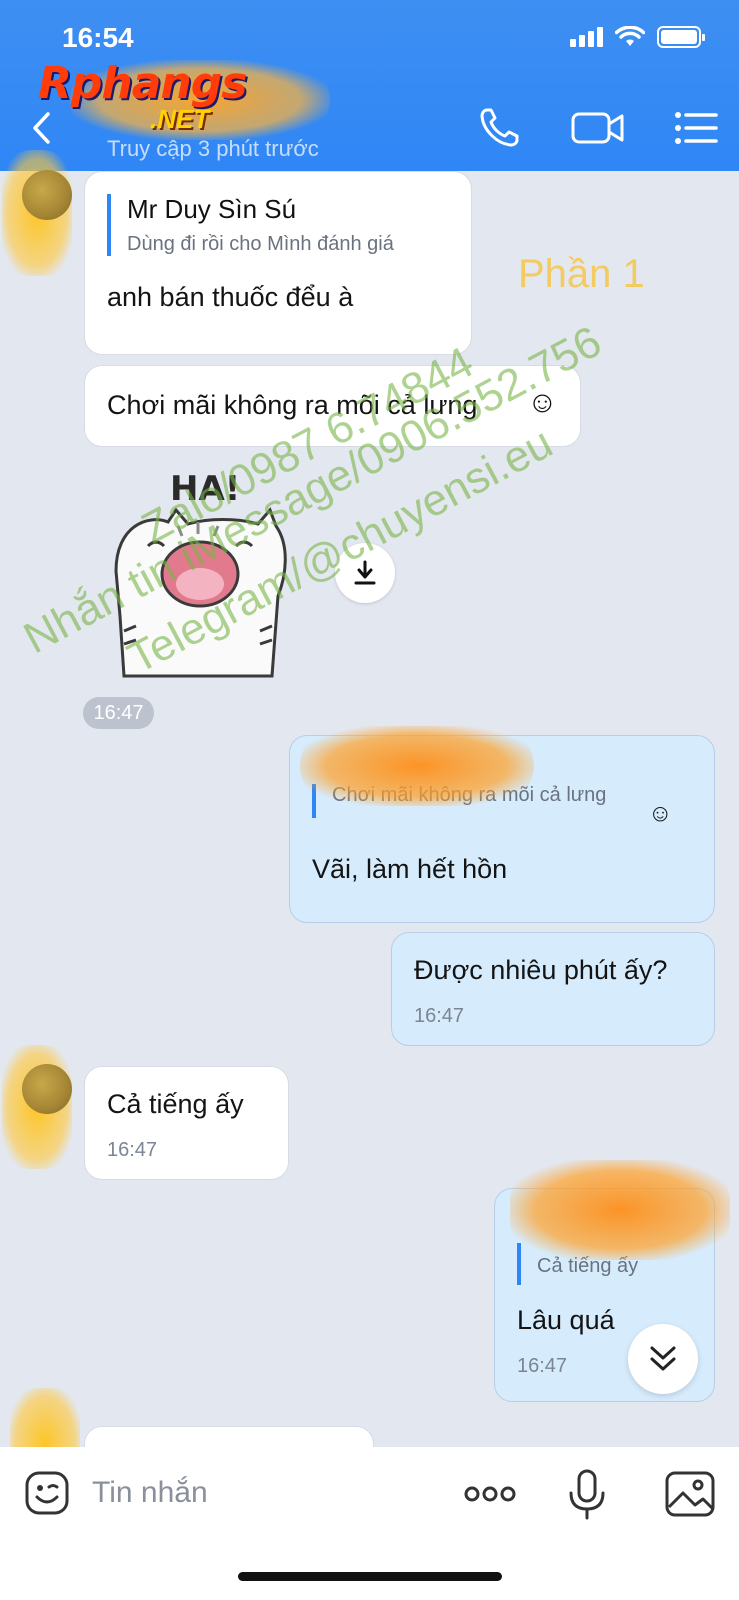  I want to click on list-menu-icon, so click(696, 128).